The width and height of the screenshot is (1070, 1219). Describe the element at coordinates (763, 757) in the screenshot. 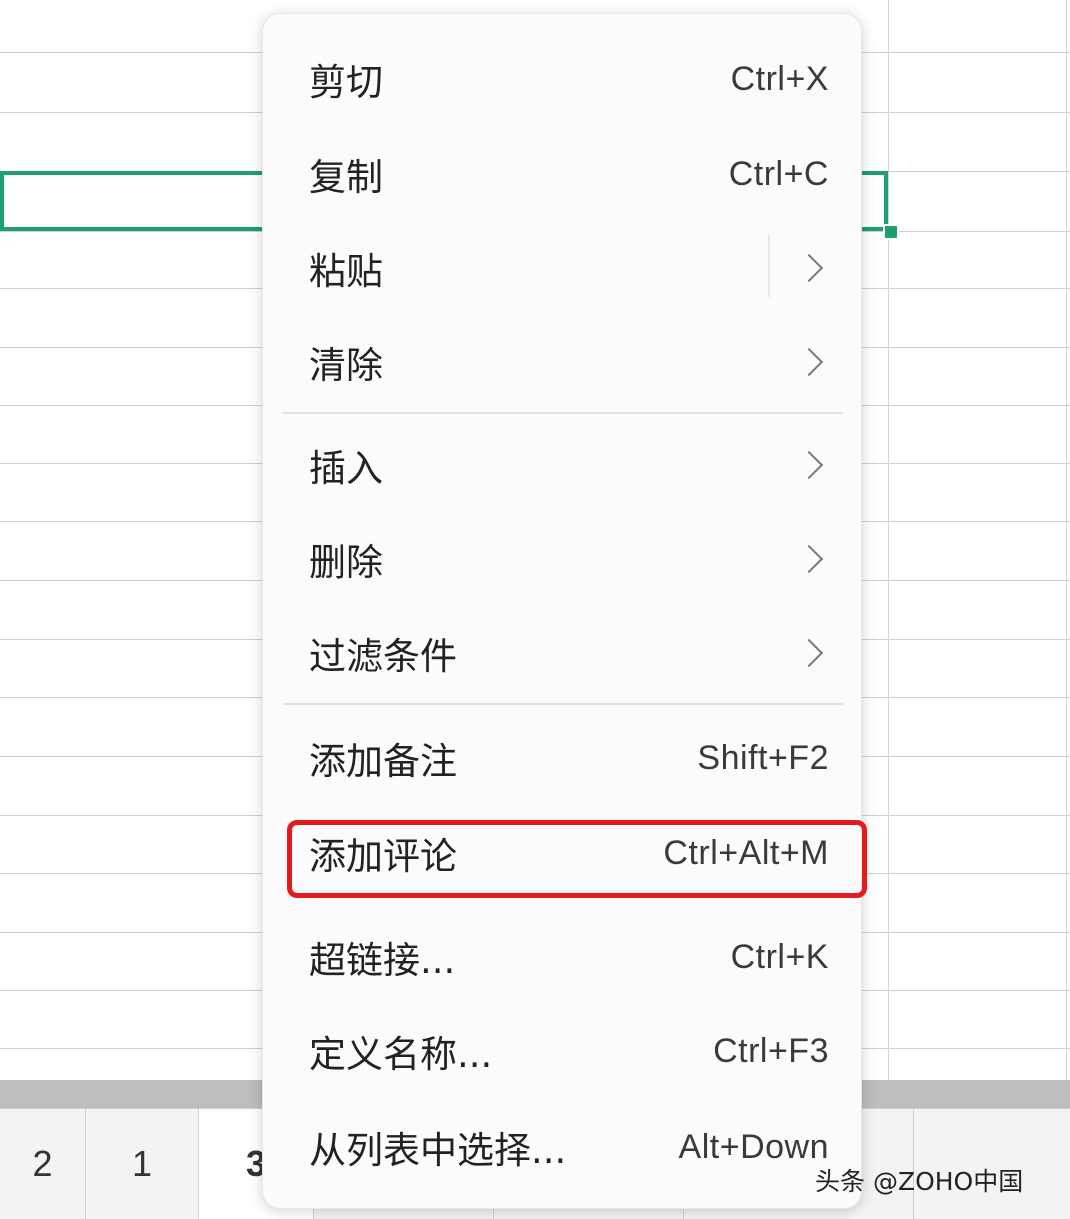

I see `menu-item-shortcut: Shift+F2` at that location.